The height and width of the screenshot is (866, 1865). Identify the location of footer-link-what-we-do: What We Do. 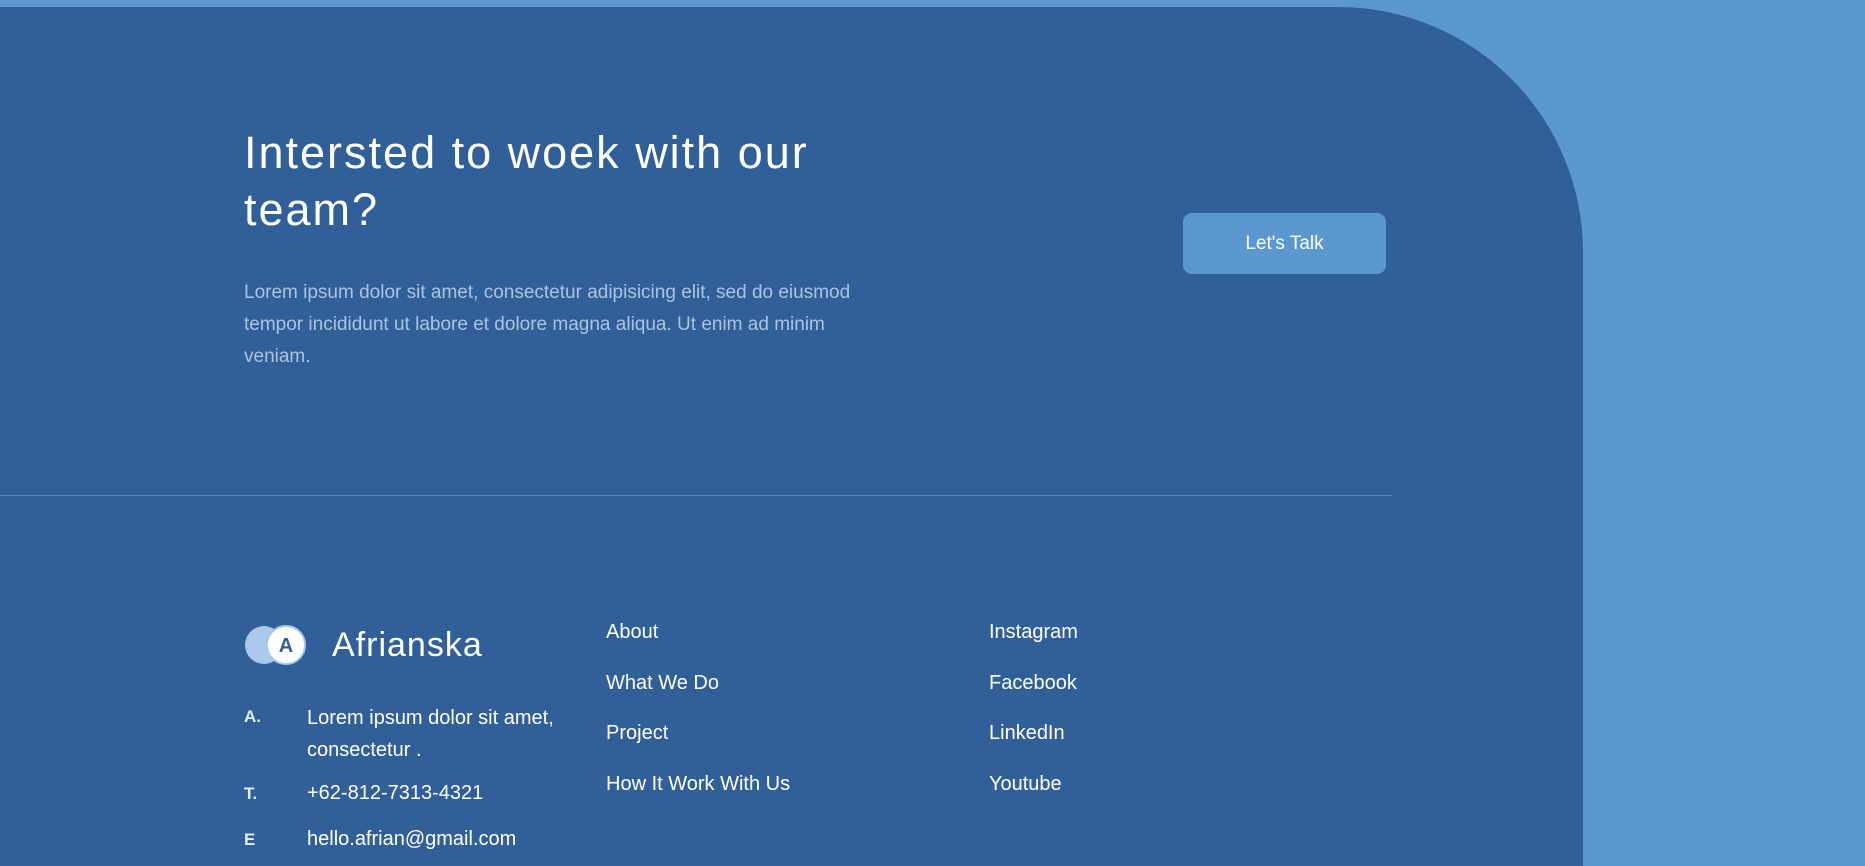
(662, 683).